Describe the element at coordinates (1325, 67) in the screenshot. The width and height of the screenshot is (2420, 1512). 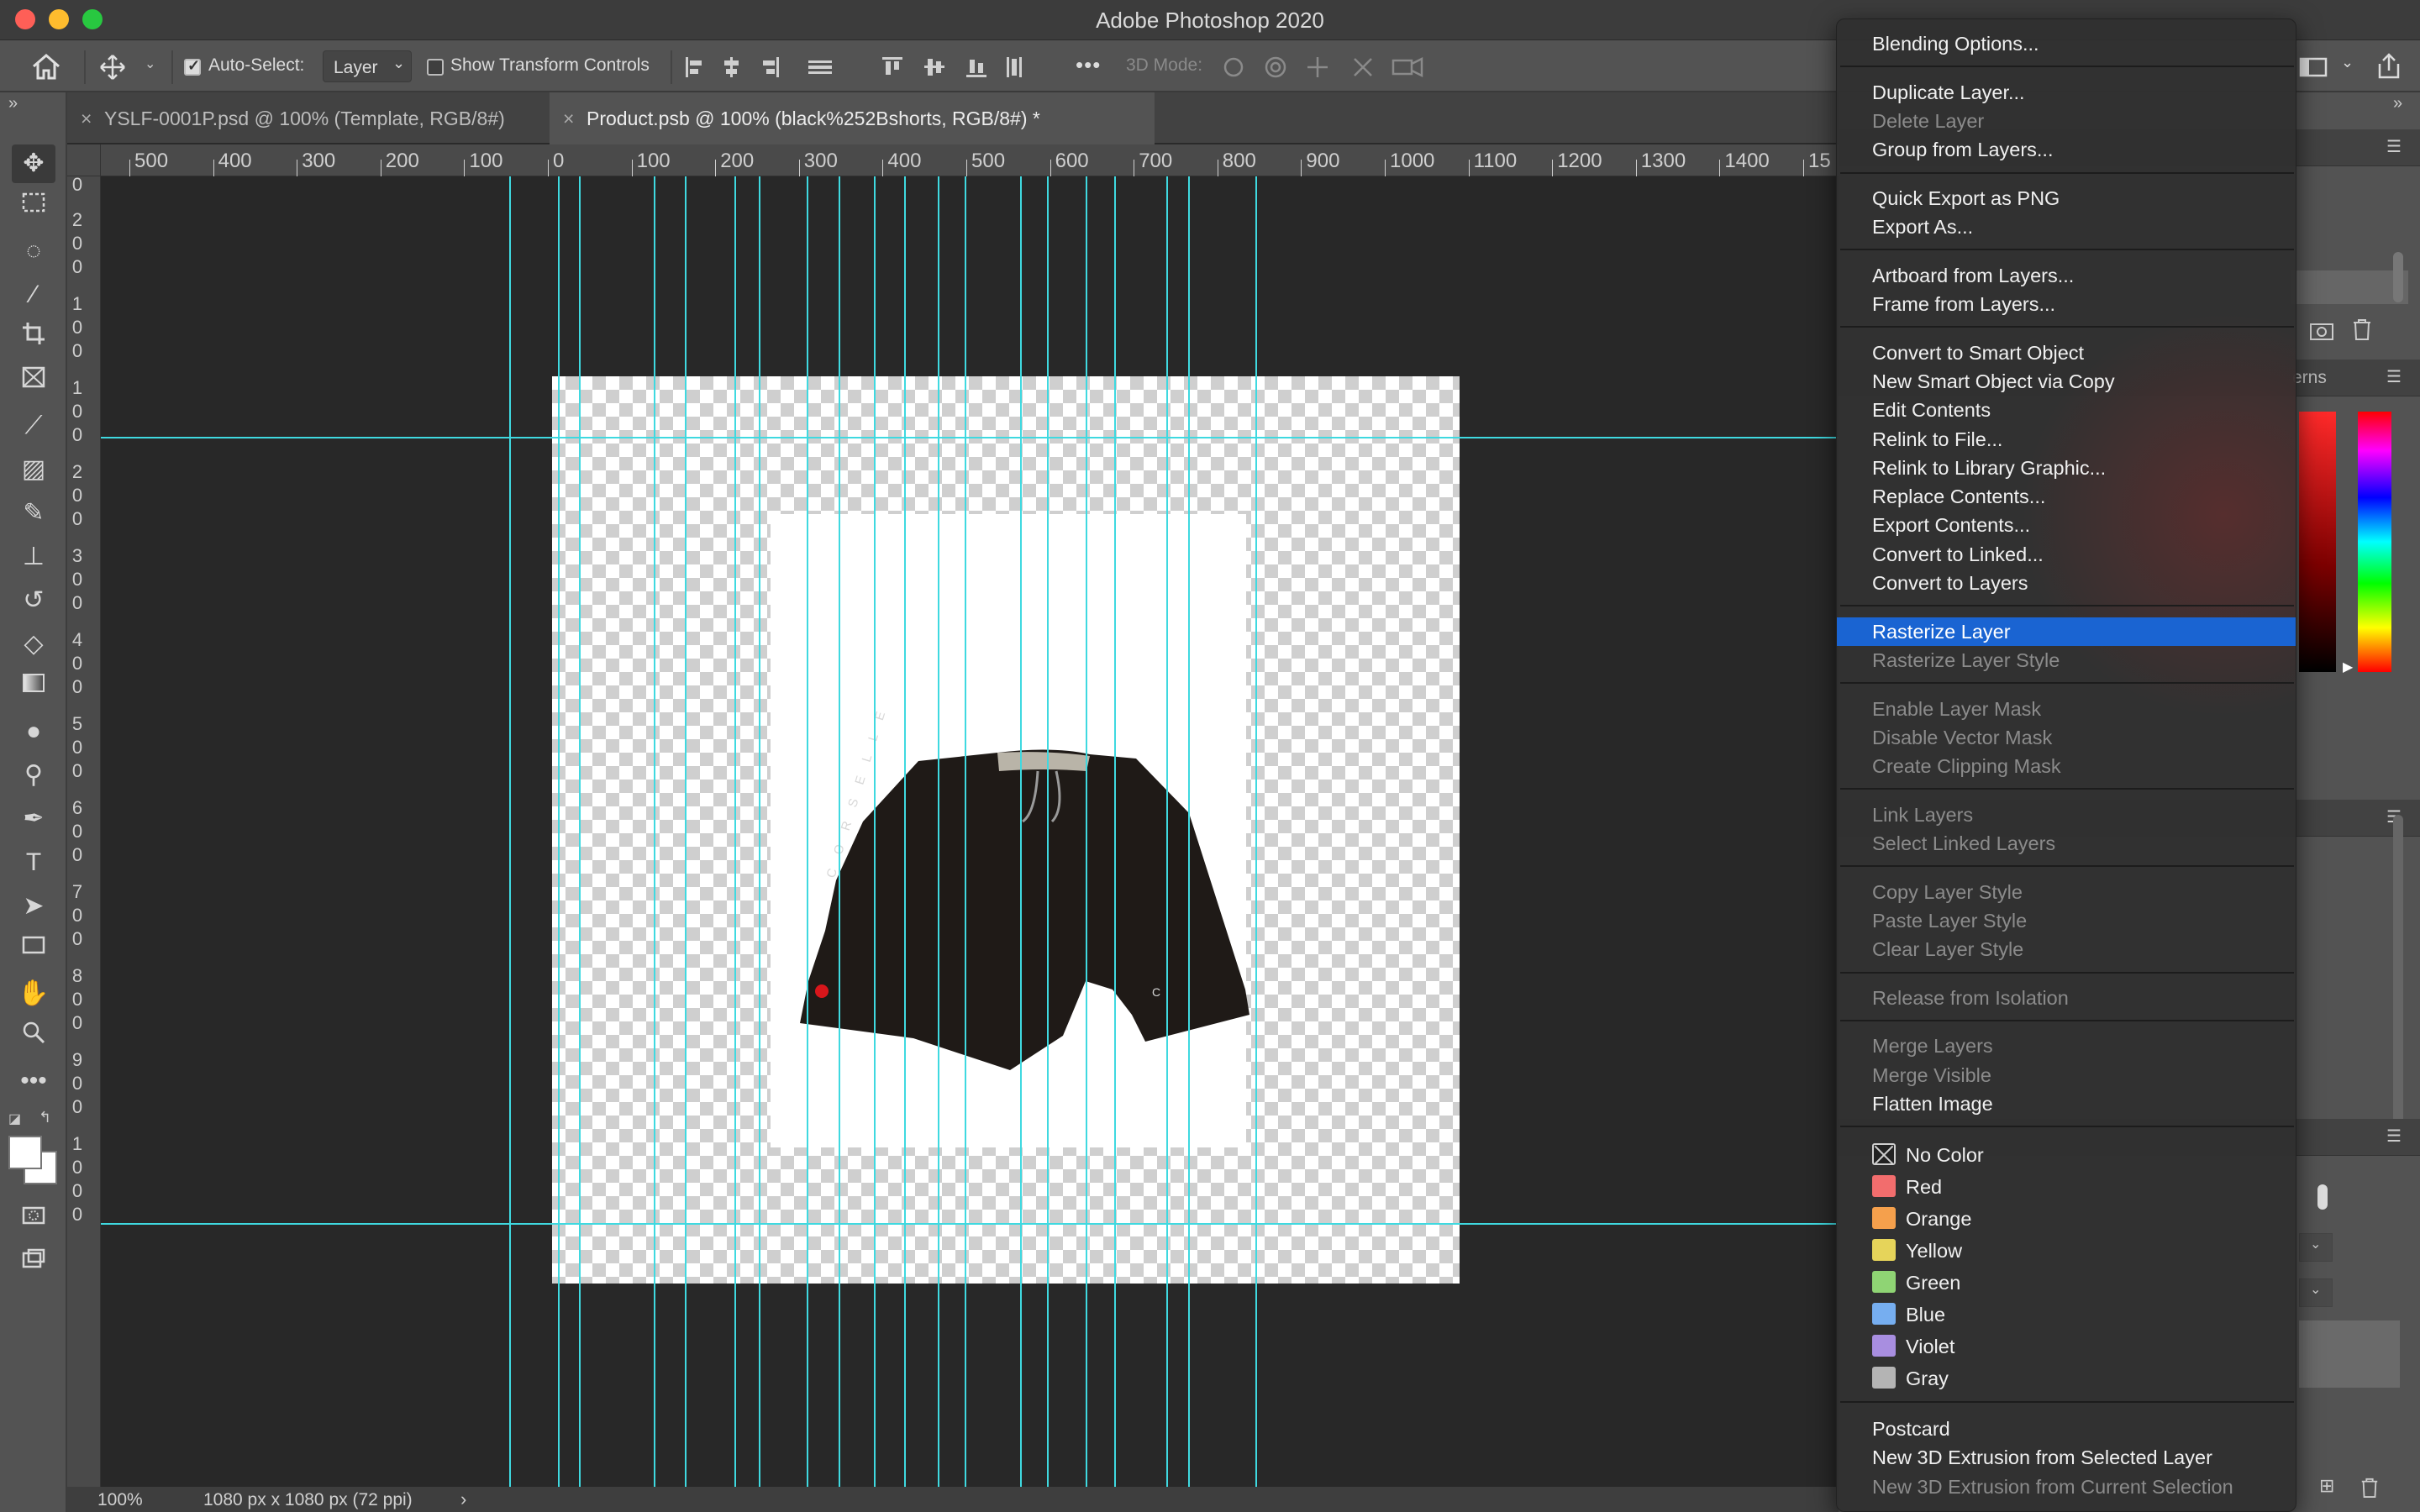
I see `3d-mode-icons` at that location.